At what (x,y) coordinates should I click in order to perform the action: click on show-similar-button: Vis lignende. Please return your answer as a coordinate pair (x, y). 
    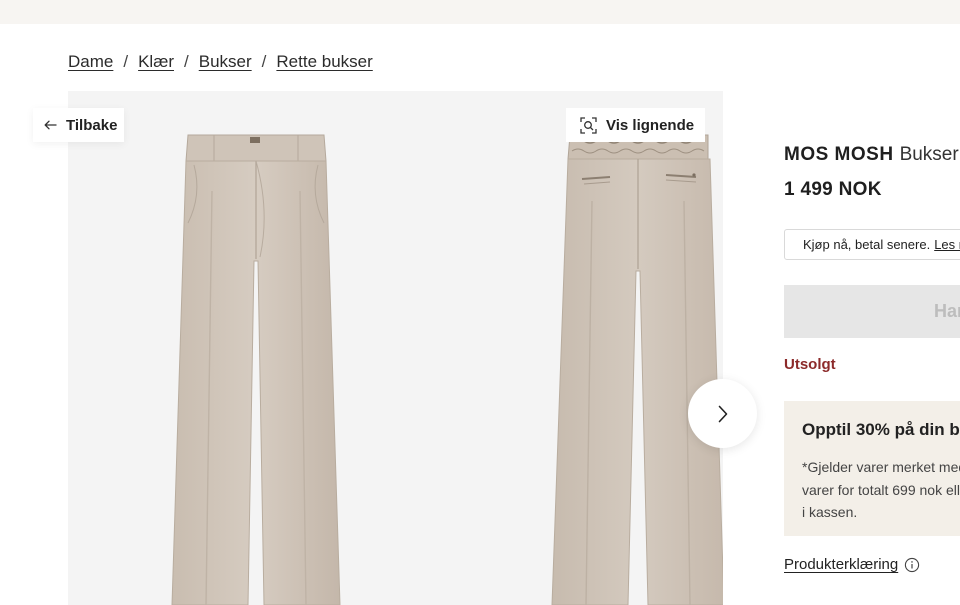
    Looking at the image, I should click on (635, 125).